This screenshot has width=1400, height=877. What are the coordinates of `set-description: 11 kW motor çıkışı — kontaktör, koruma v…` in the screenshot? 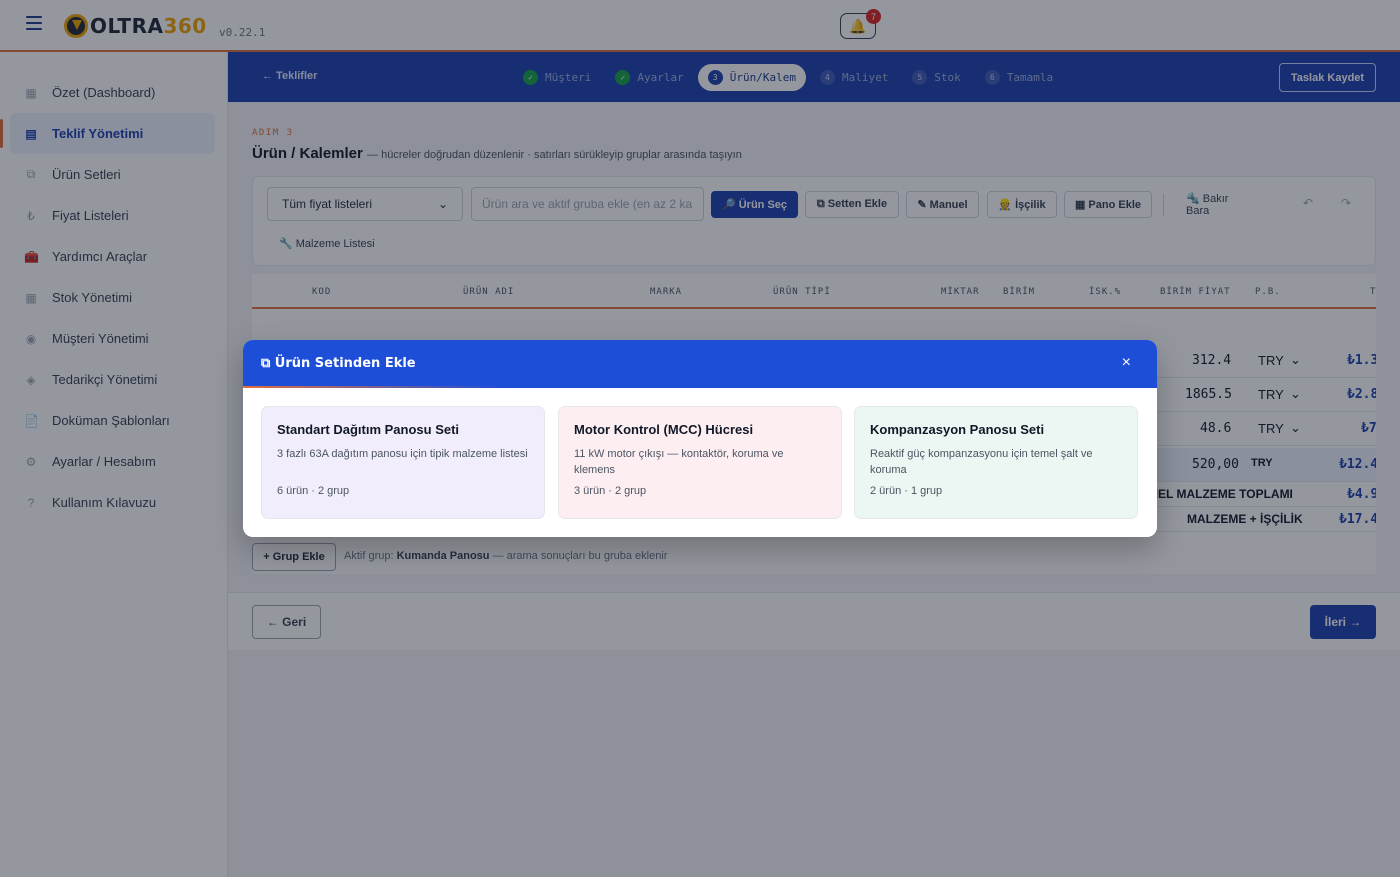 It's located at (679, 462).